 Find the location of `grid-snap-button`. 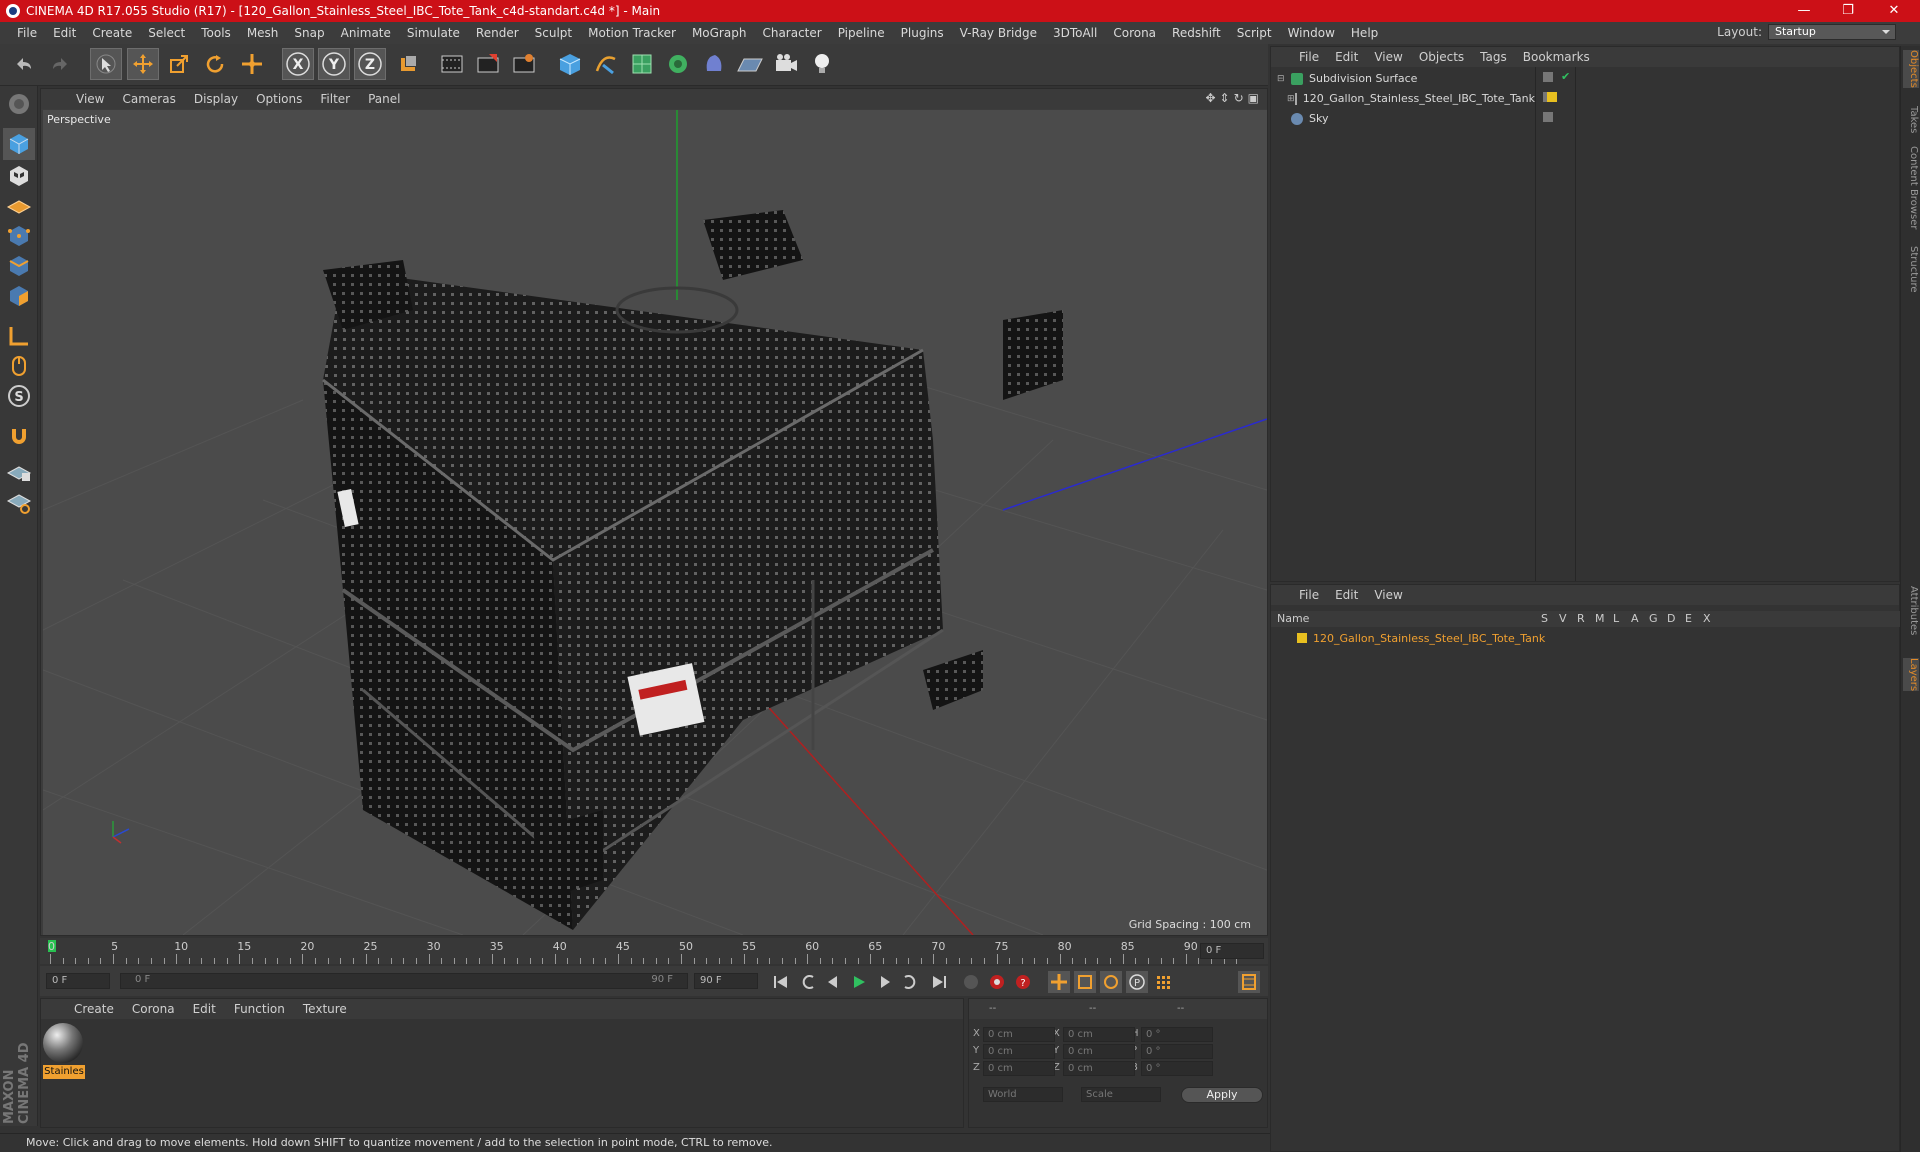

grid-snap-button is located at coordinates (19, 502).